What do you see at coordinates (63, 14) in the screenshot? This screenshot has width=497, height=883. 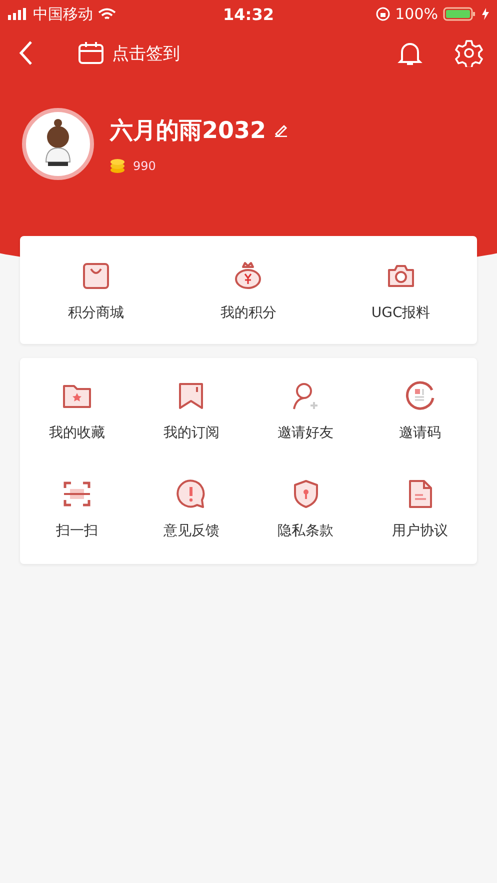 I see `carrier-name: 中国移动` at bounding box center [63, 14].